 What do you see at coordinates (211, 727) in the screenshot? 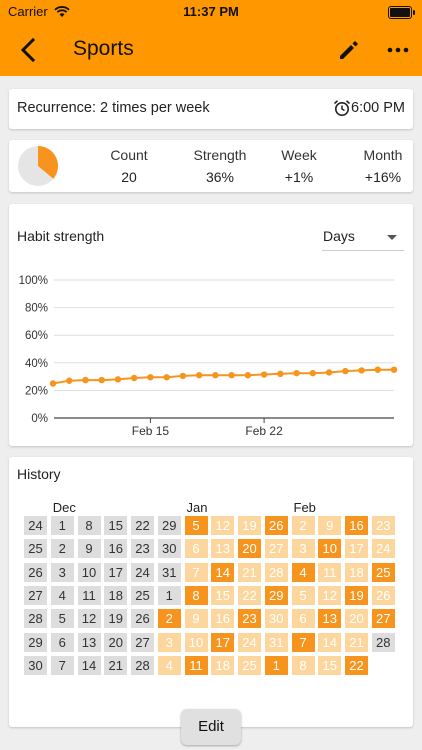
I see `edit-history-button: Edit` at bounding box center [211, 727].